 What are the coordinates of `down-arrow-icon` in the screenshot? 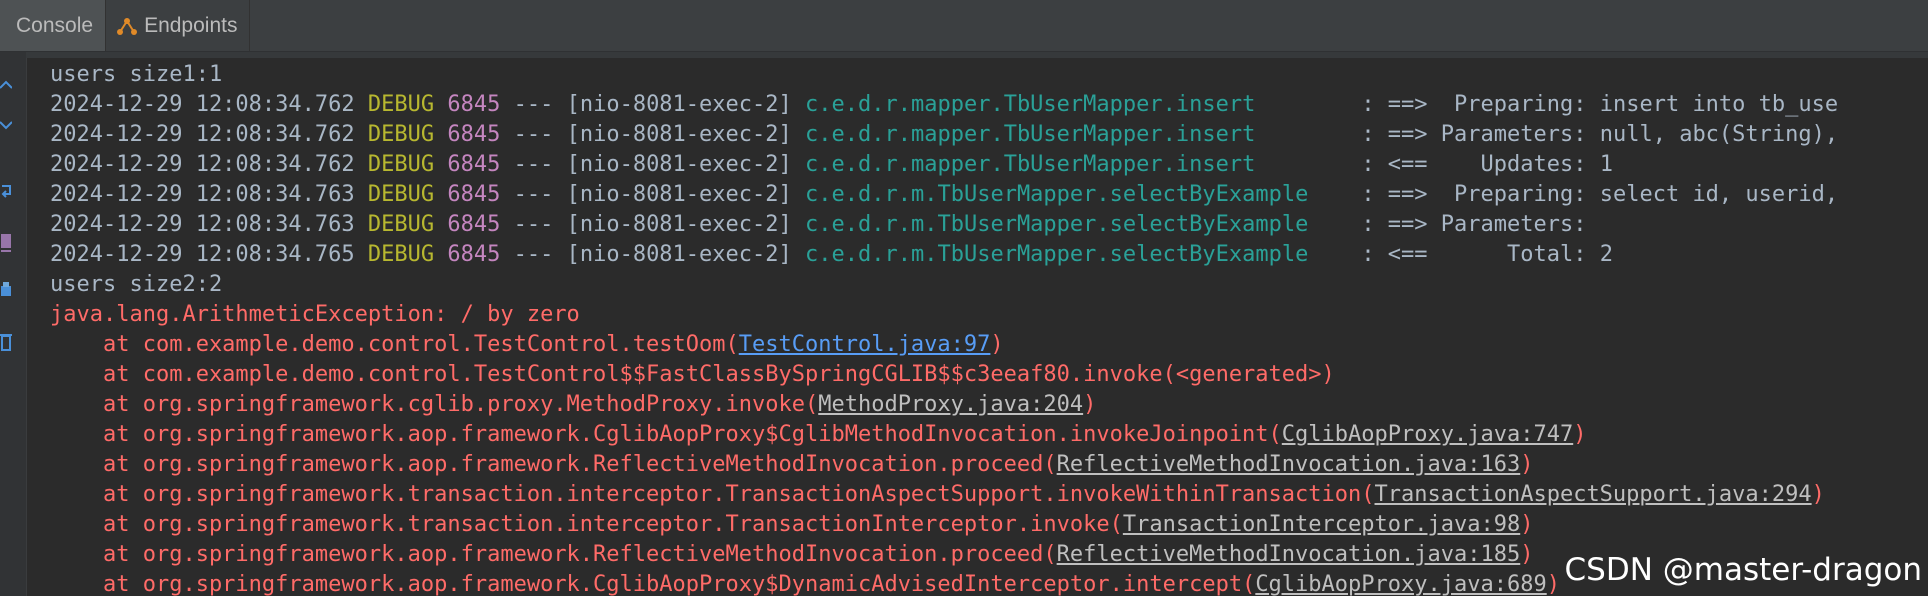 It's located at (6, 126).